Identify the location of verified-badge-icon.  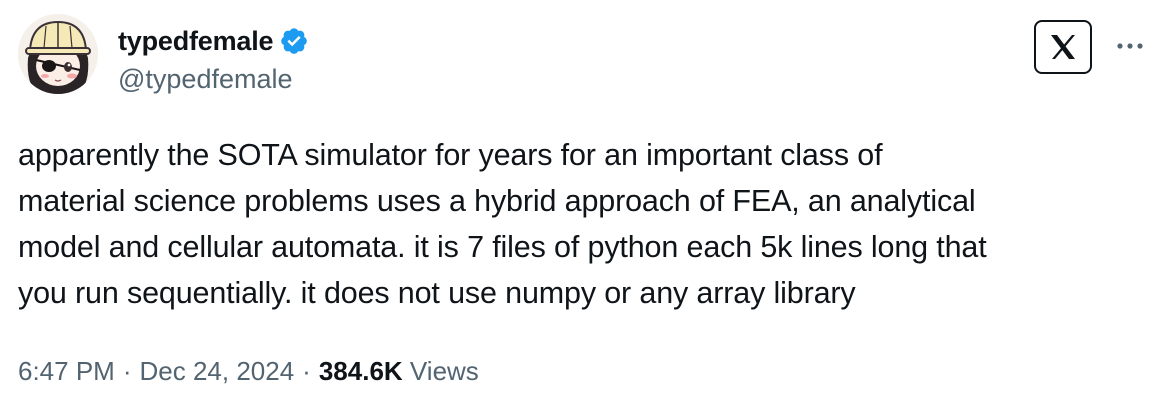
(294, 41).